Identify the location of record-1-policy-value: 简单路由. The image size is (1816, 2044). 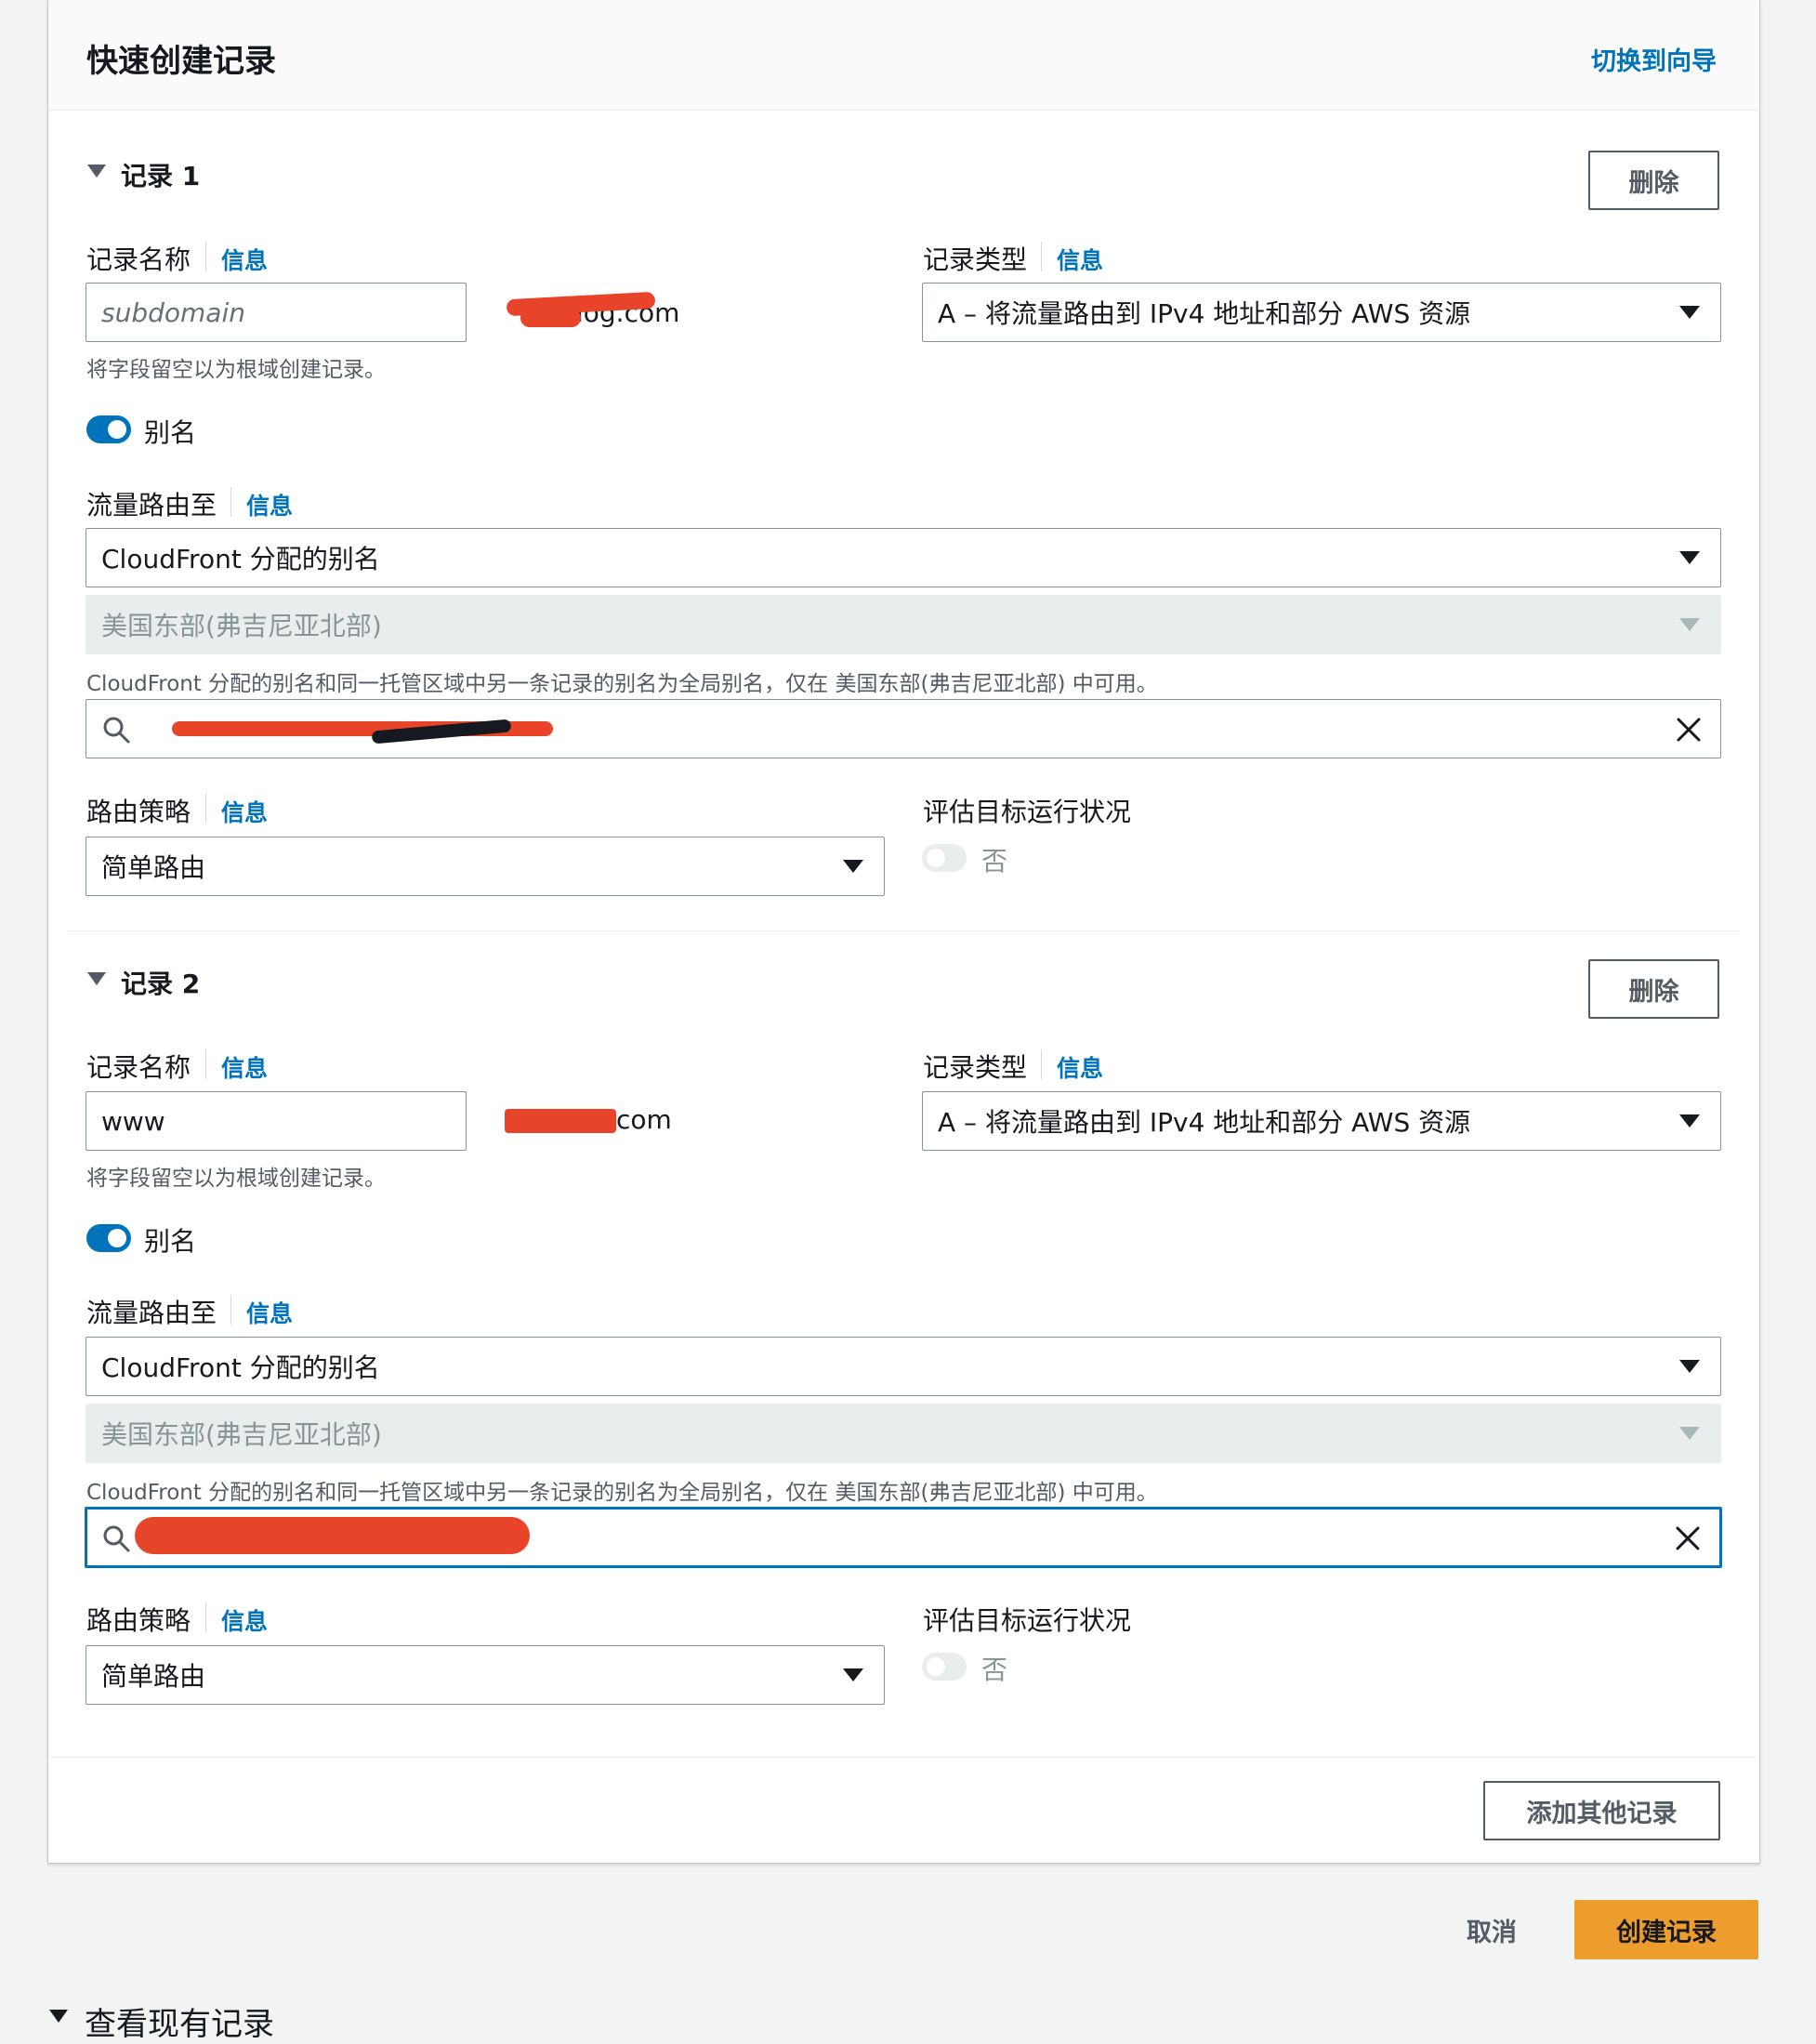
(154, 867).